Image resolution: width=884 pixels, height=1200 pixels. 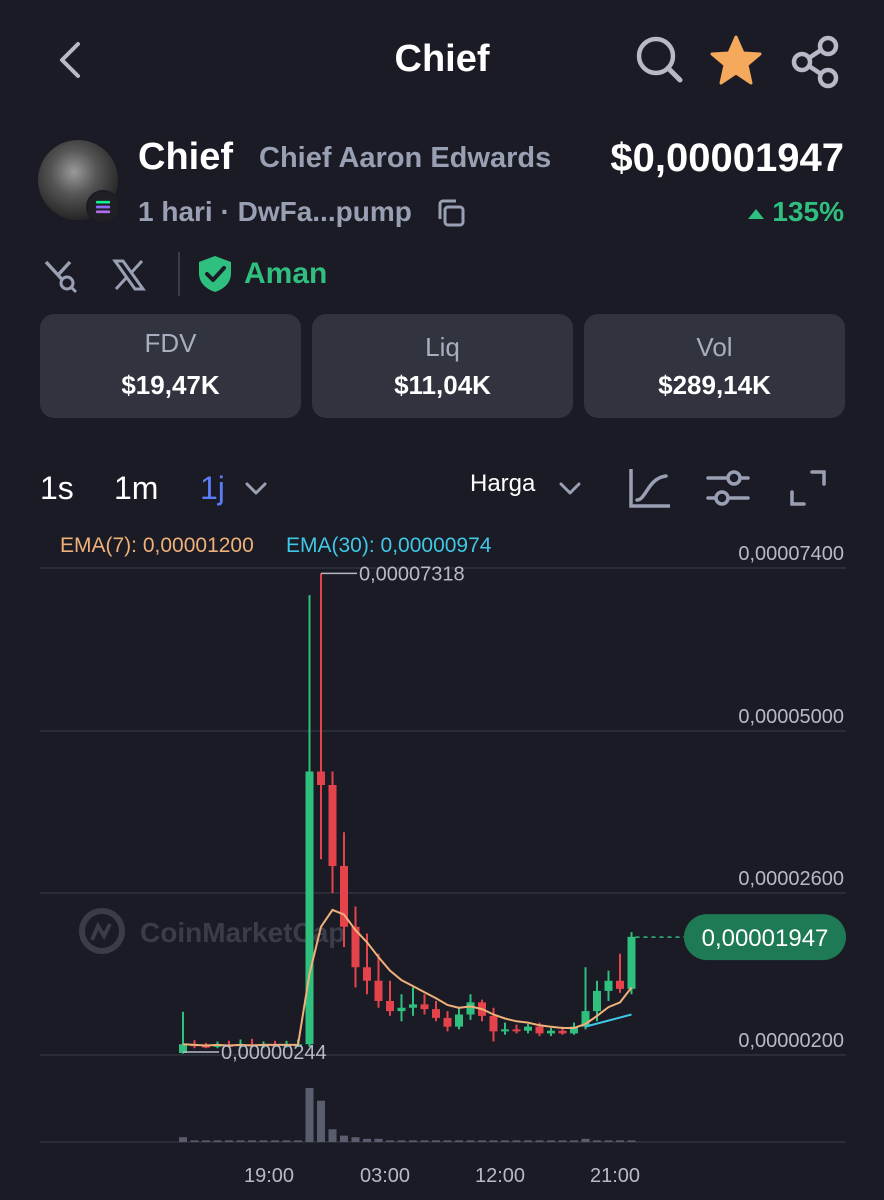 I want to click on stat-card-liq: Liq $11,04K, so click(x=442, y=366).